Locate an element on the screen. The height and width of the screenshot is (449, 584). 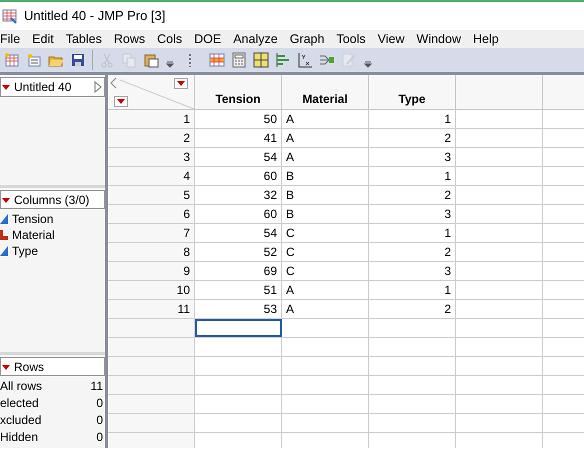
row-number: 5 is located at coordinates (151, 195).